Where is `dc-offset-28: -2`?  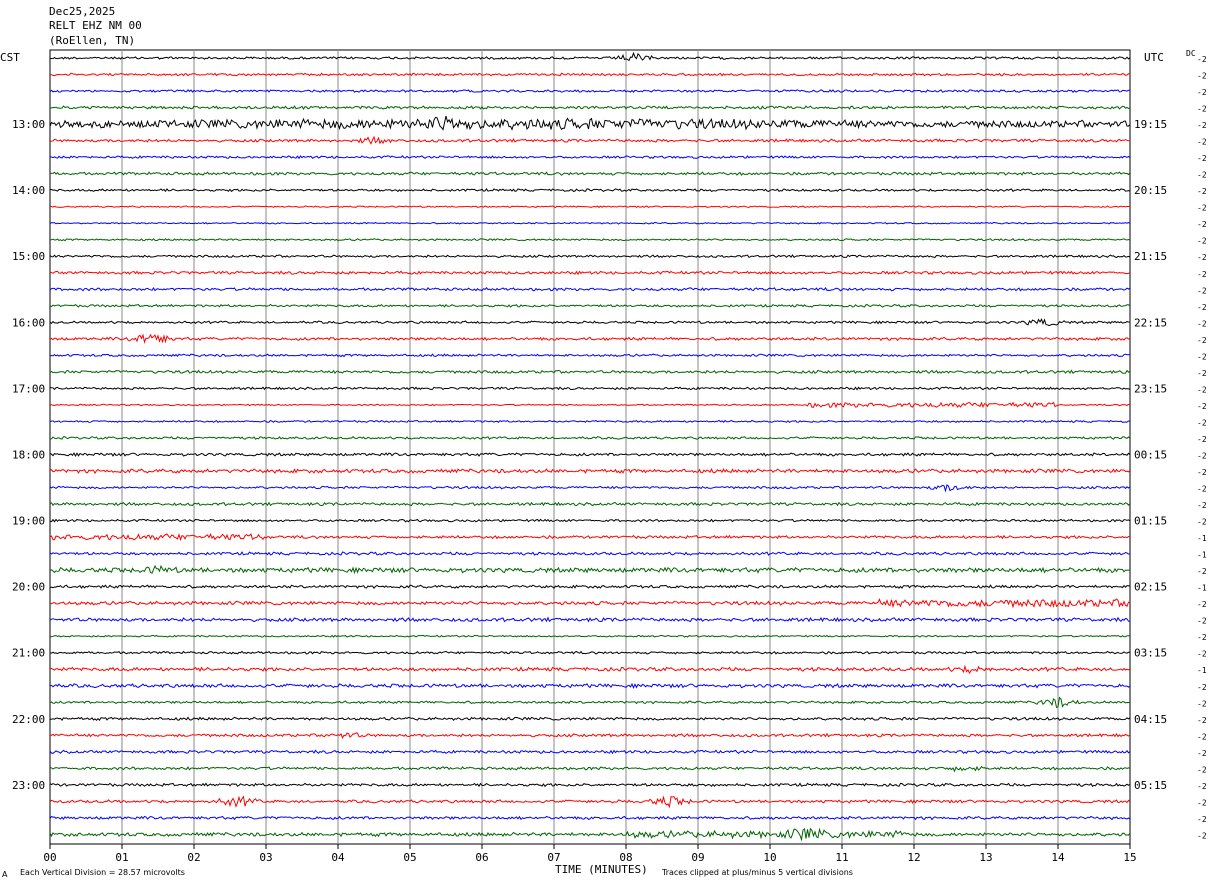 dc-offset-28: -2 is located at coordinates (1202, 522).